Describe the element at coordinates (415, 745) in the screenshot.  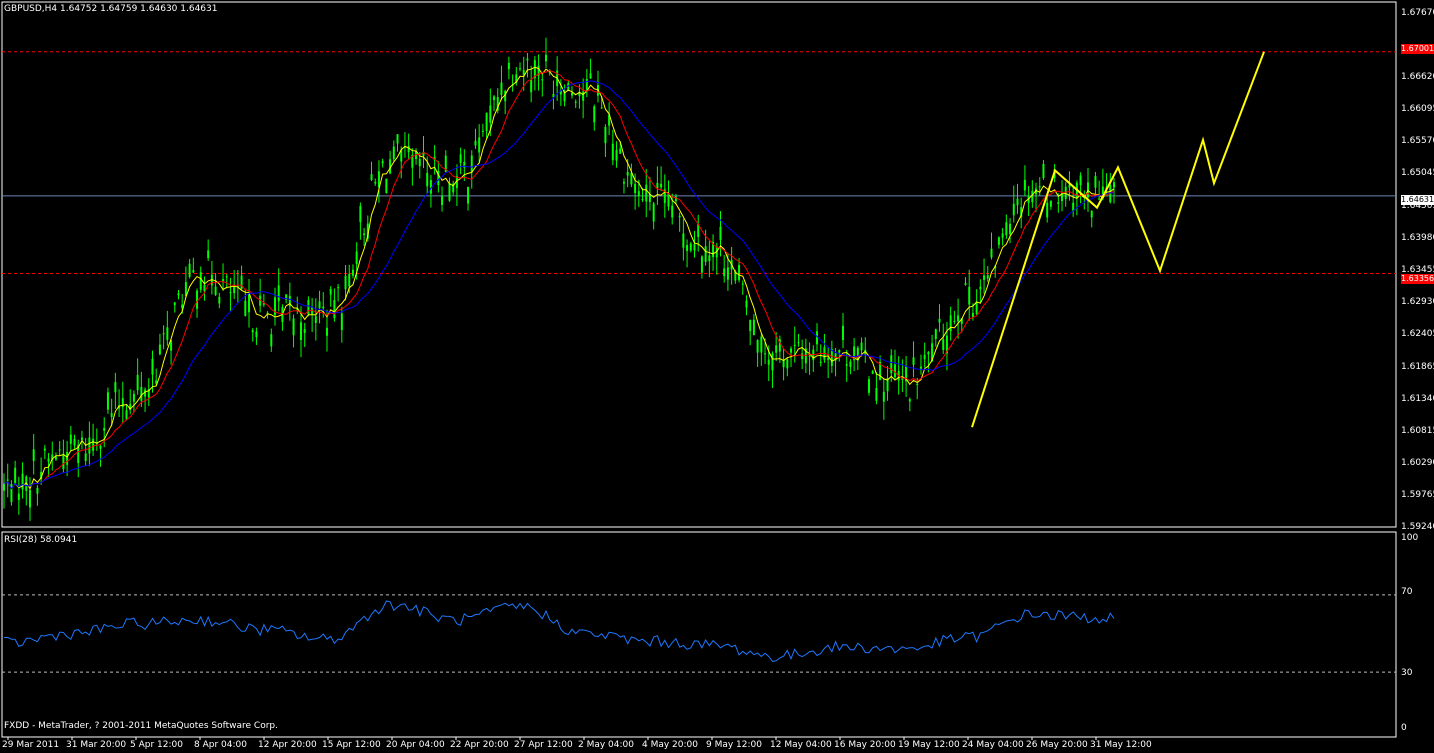
I see `time-tick: 20 Apr 04:00` at that location.